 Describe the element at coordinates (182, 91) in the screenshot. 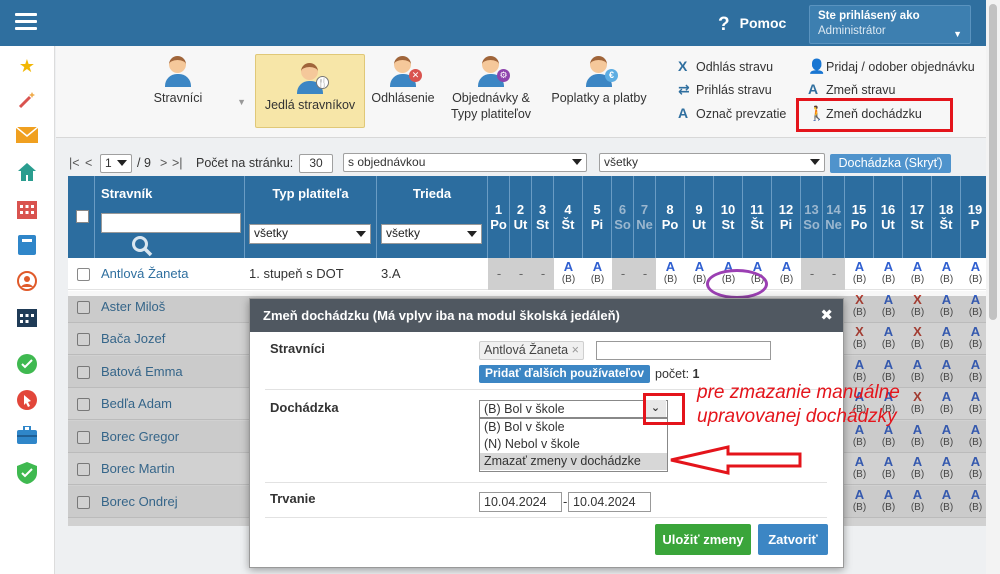

I see `toolbar-stravnici-button: Stravníci ▼` at that location.